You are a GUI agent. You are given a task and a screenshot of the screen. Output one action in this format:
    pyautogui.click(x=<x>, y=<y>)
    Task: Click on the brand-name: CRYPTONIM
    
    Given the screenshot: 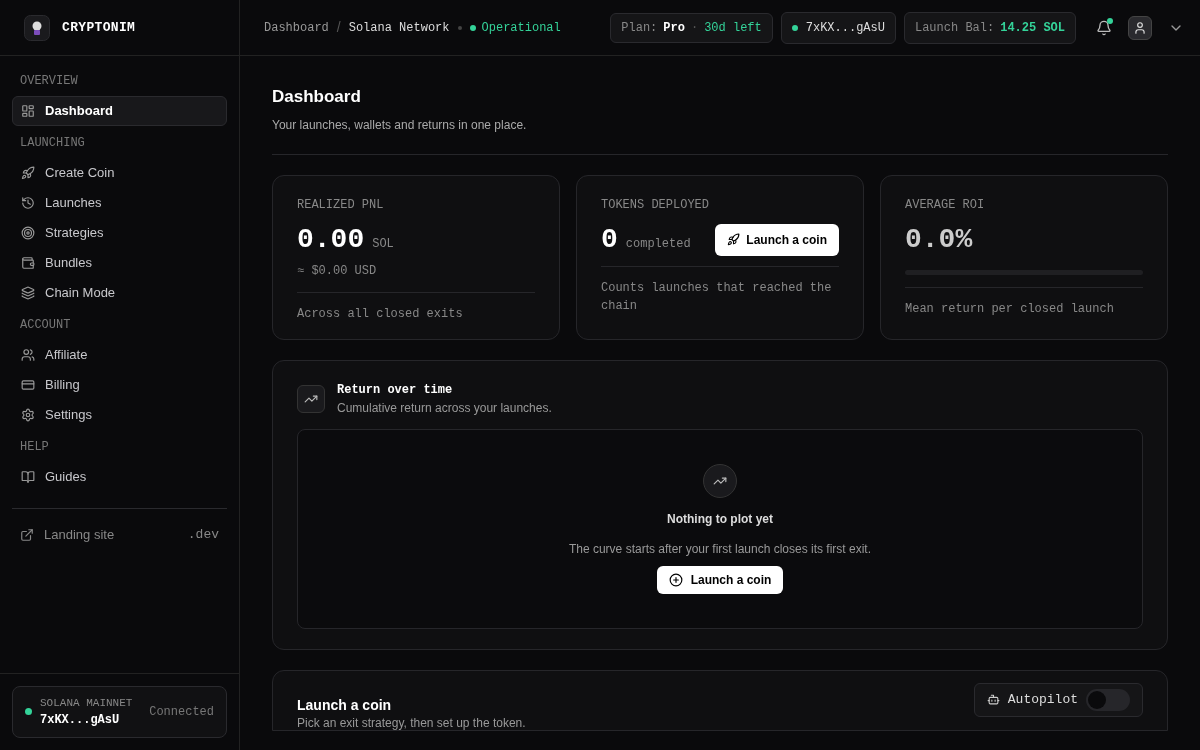 What is the action you would take?
    pyautogui.click(x=99, y=27)
    